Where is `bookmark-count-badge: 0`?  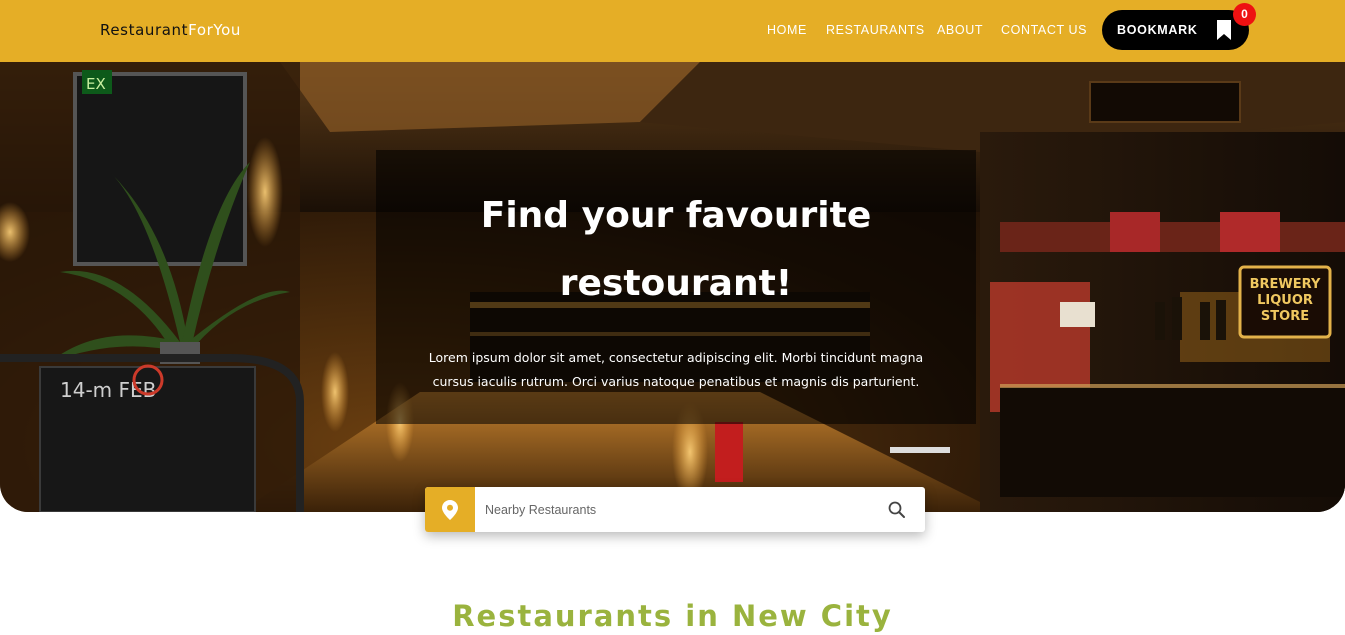 bookmark-count-badge: 0 is located at coordinates (1244, 14).